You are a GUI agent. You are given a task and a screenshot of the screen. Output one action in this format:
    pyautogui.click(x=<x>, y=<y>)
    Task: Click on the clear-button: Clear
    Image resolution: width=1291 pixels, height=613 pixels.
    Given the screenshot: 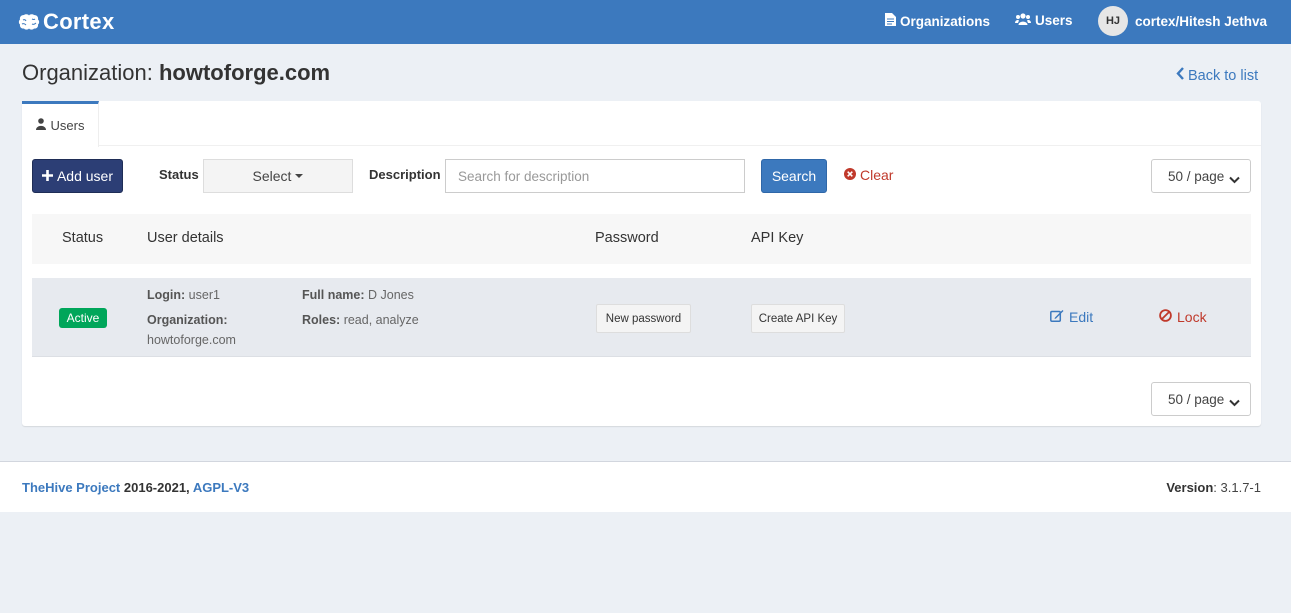 What is the action you would take?
    pyautogui.click(x=868, y=175)
    